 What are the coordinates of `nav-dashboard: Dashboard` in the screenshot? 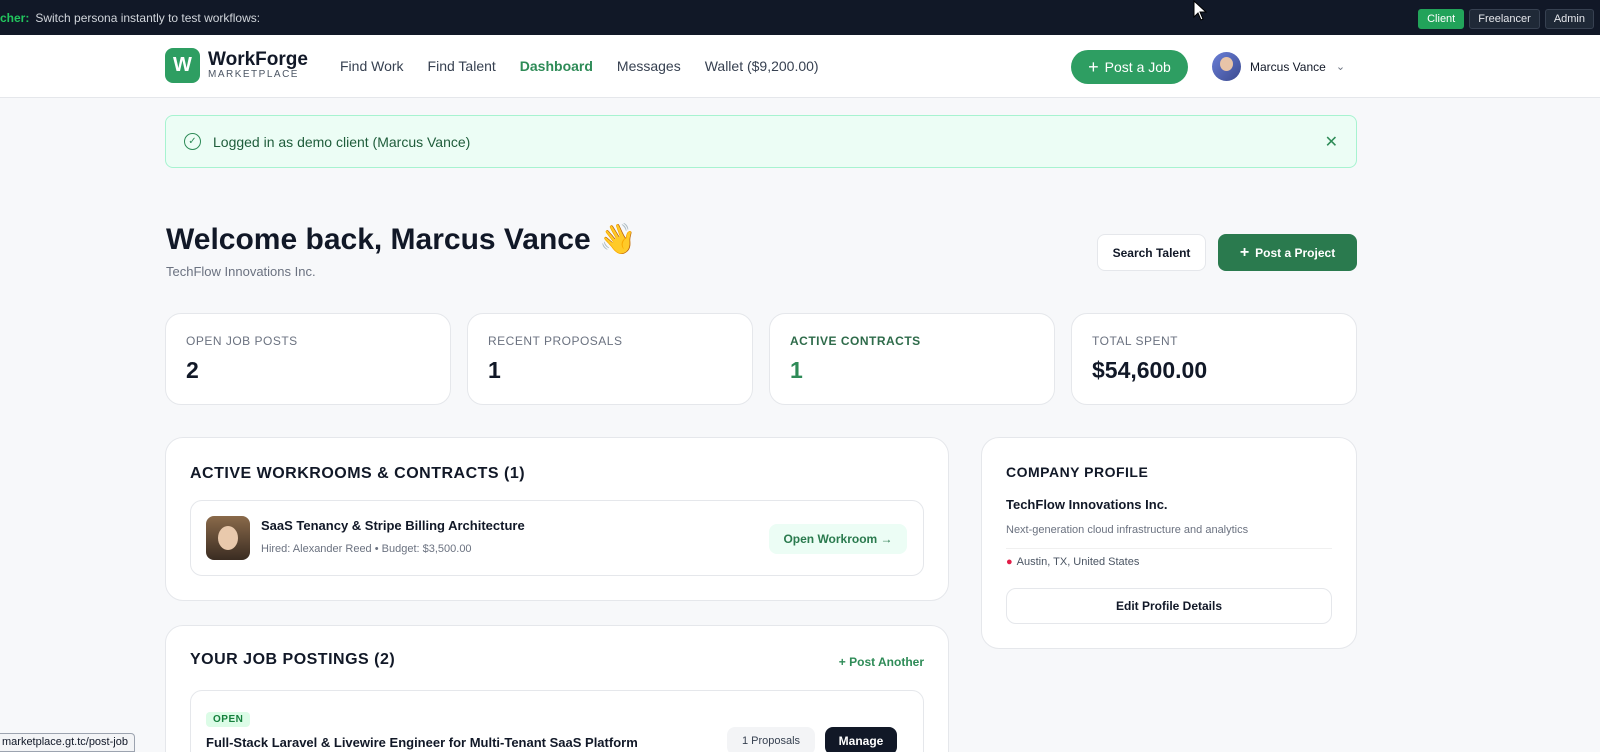 It's located at (556, 66).